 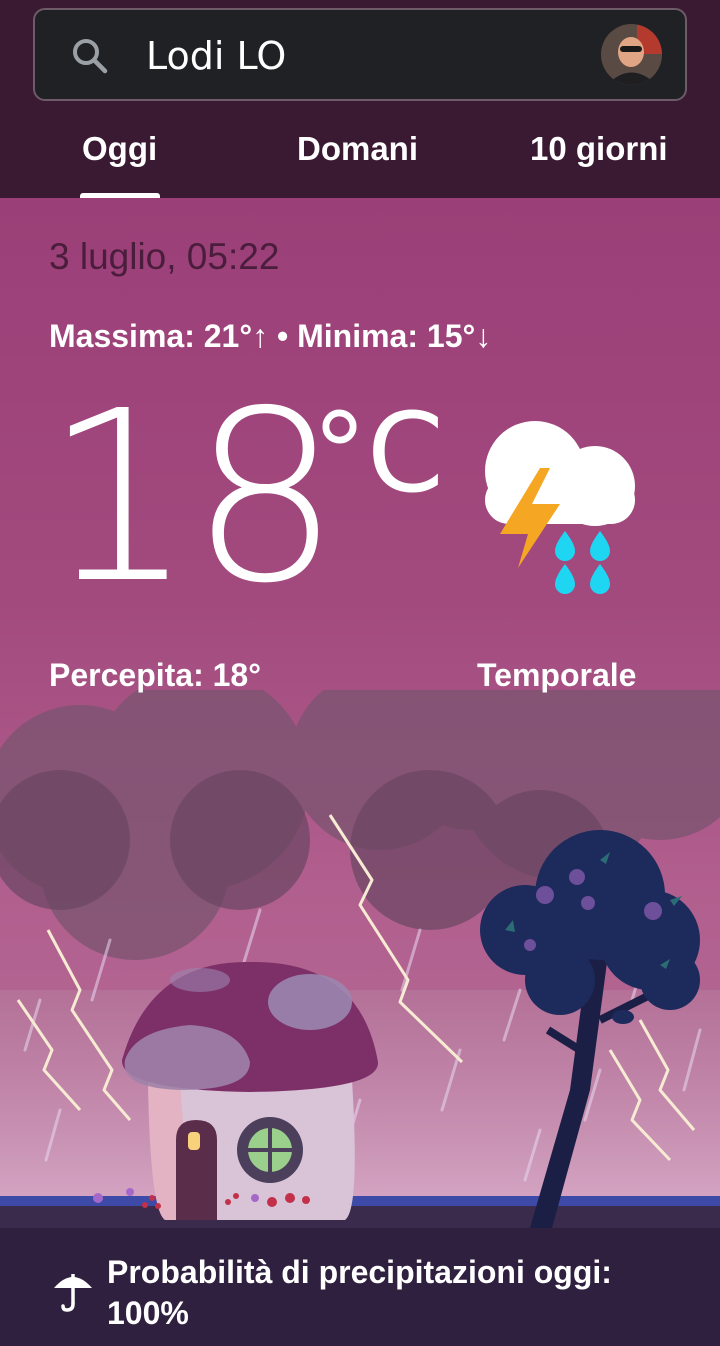 What do you see at coordinates (599, 149) in the screenshot?
I see `tab-10-giorni: 10 giorni` at bounding box center [599, 149].